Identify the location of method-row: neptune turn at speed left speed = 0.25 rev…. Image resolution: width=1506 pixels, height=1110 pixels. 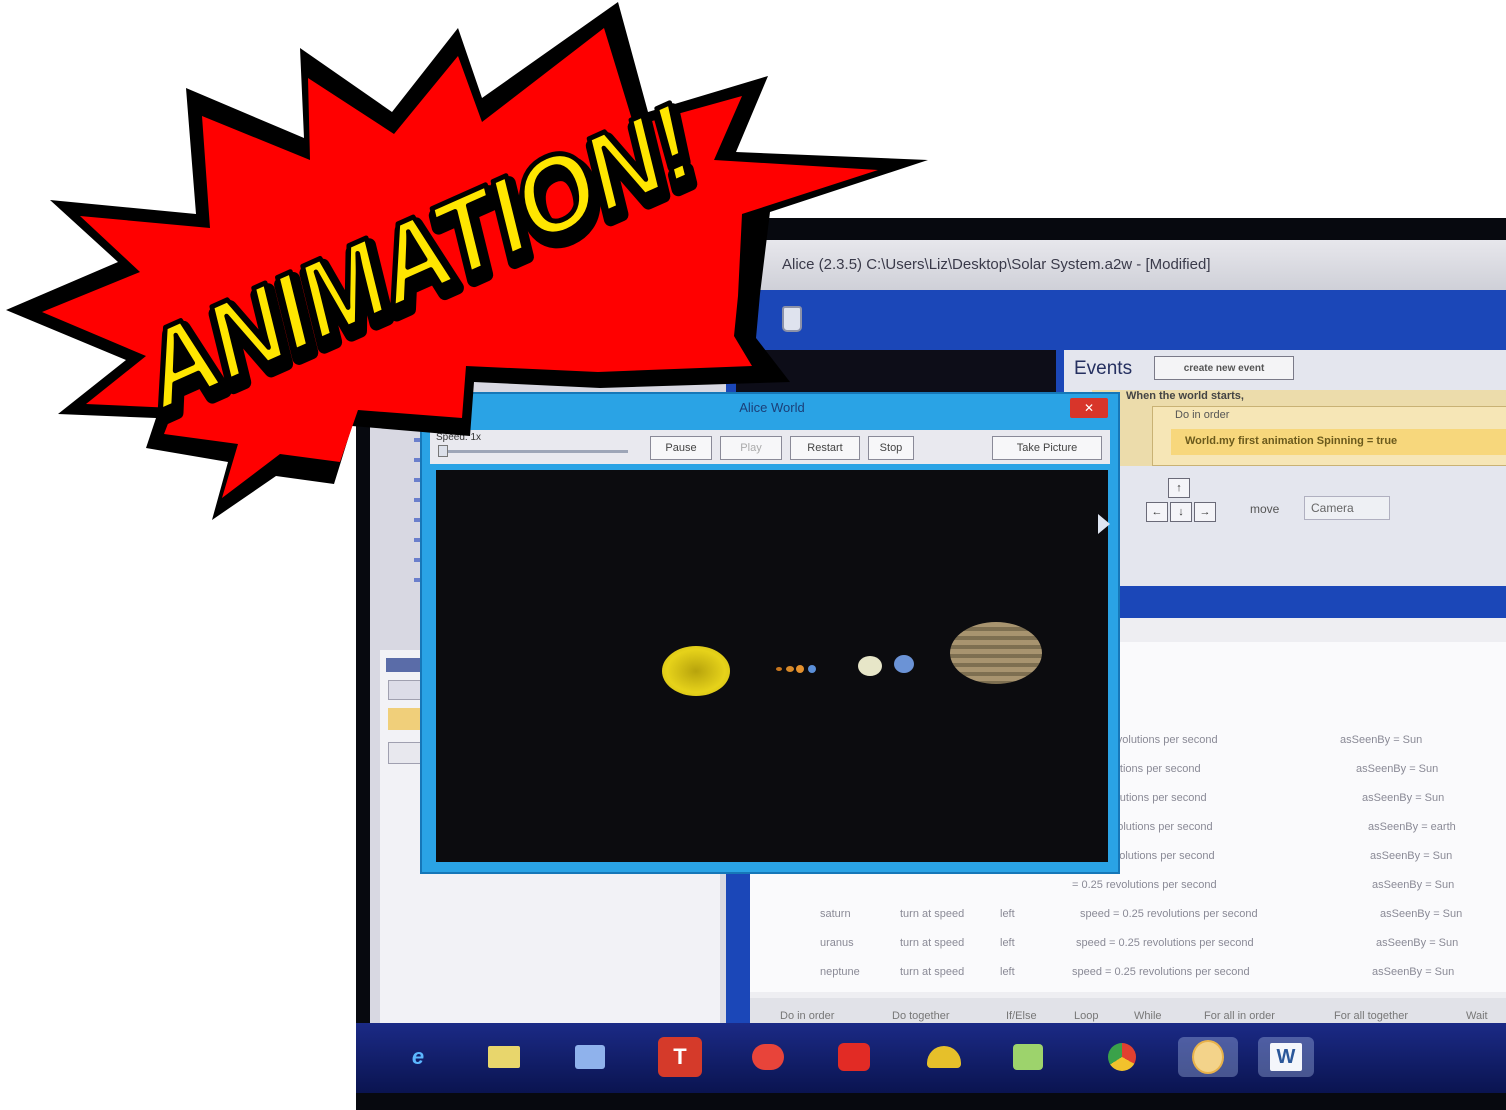
(1128, 977).